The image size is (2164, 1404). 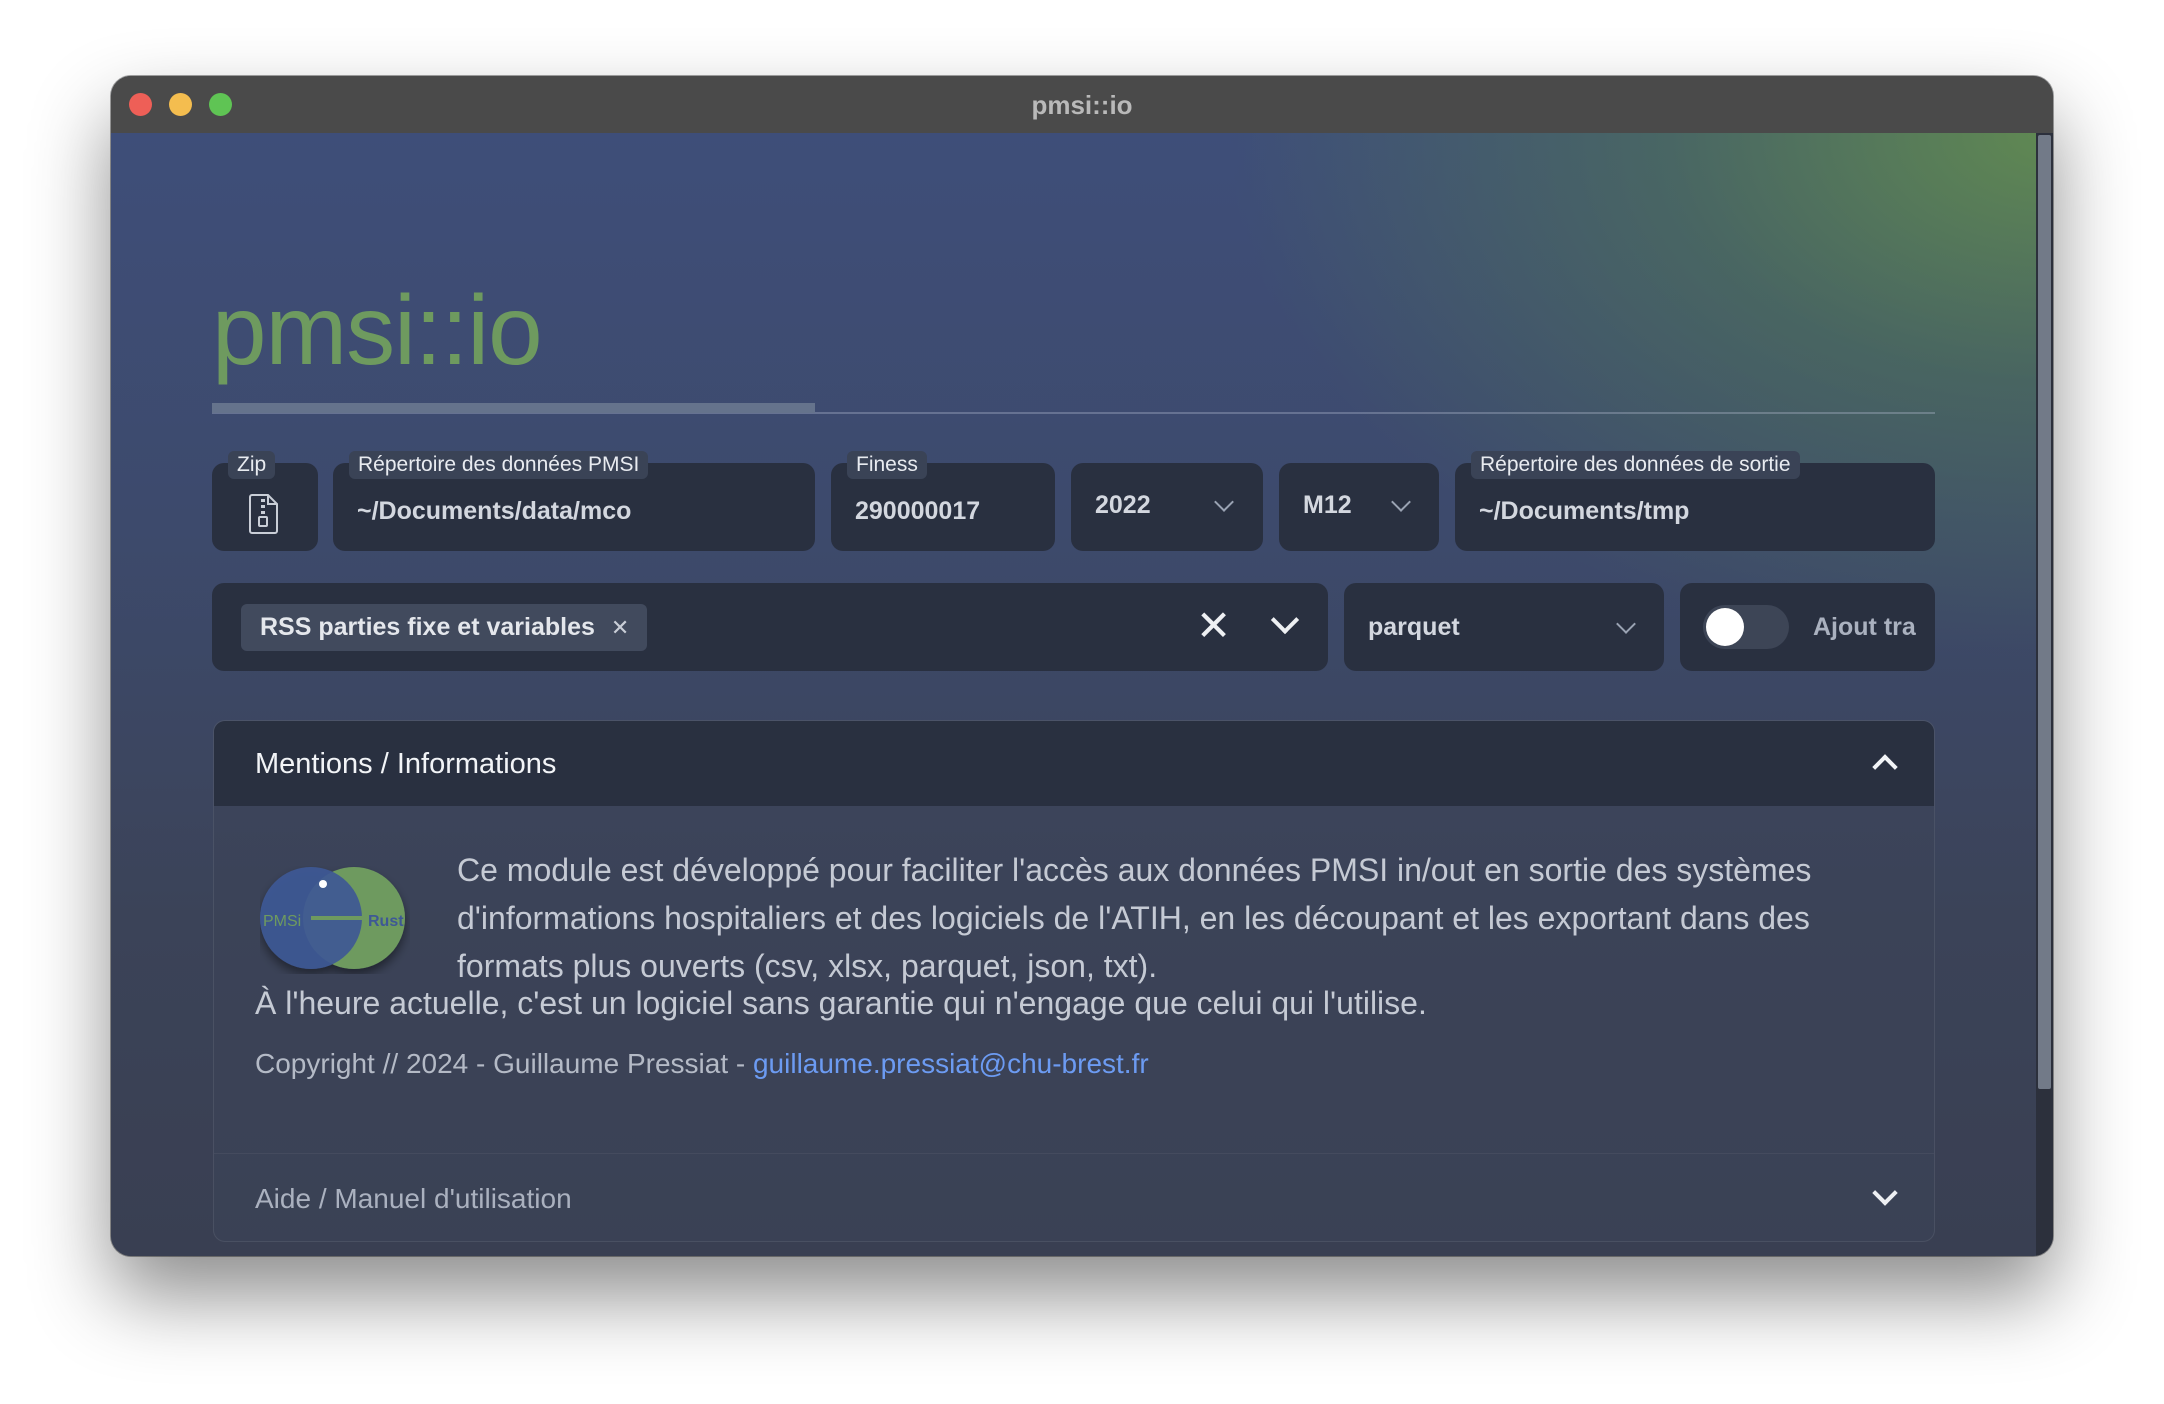 What do you see at coordinates (1074, 1197) in the screenshot?
I see `help-accordion-header: Aide / Manuel d'utilisation` at bounding box center [1074, 1197].